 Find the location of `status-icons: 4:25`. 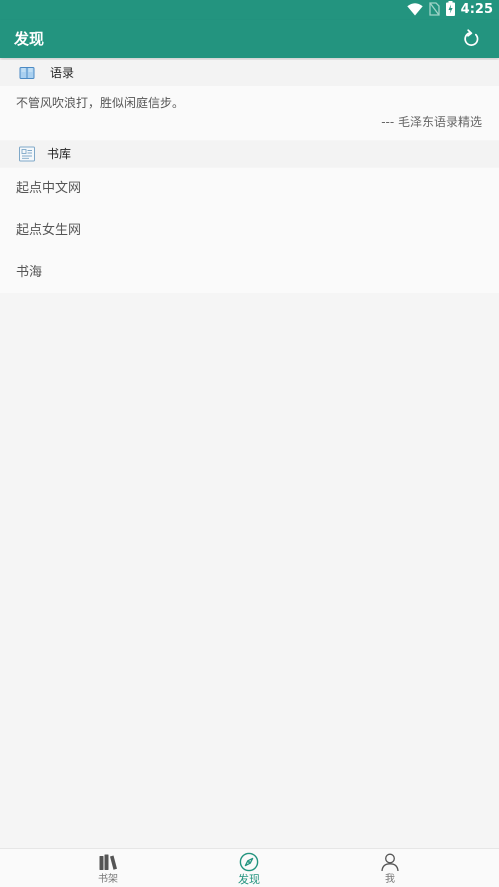

status-icons: 4:25 is located at coordinates (449, 10).